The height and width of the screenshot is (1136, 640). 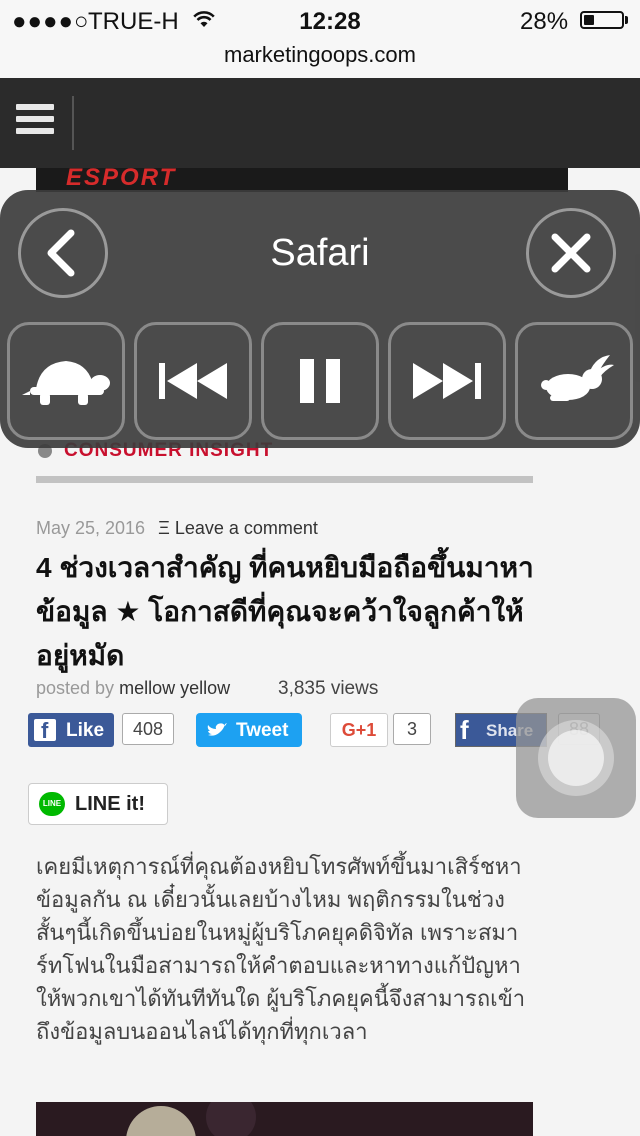 I want to click on banner-image: ESPORT, so click(x=302, y=180).